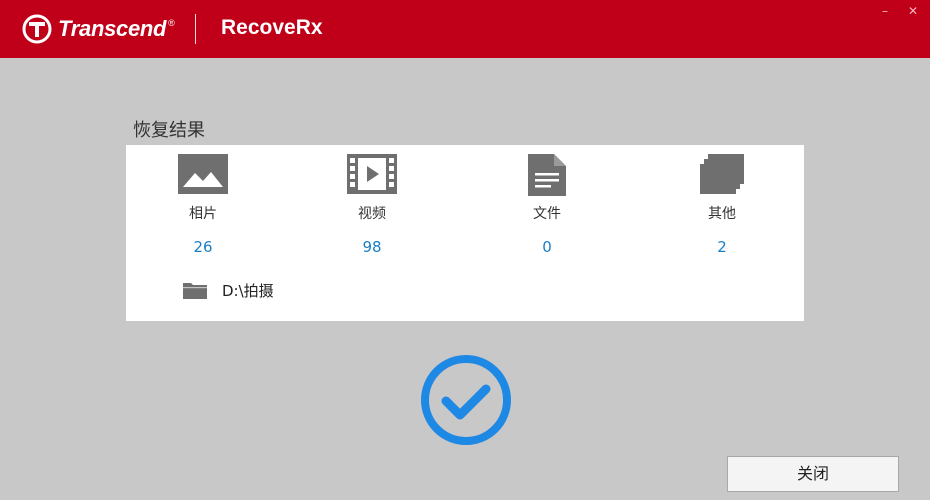 The height and width of the screenshot is (500, 930). What do you see at coordinates (722, 200) in the screenshot?
I see `category-others: 其他 2` at bounding box center [722, 200].